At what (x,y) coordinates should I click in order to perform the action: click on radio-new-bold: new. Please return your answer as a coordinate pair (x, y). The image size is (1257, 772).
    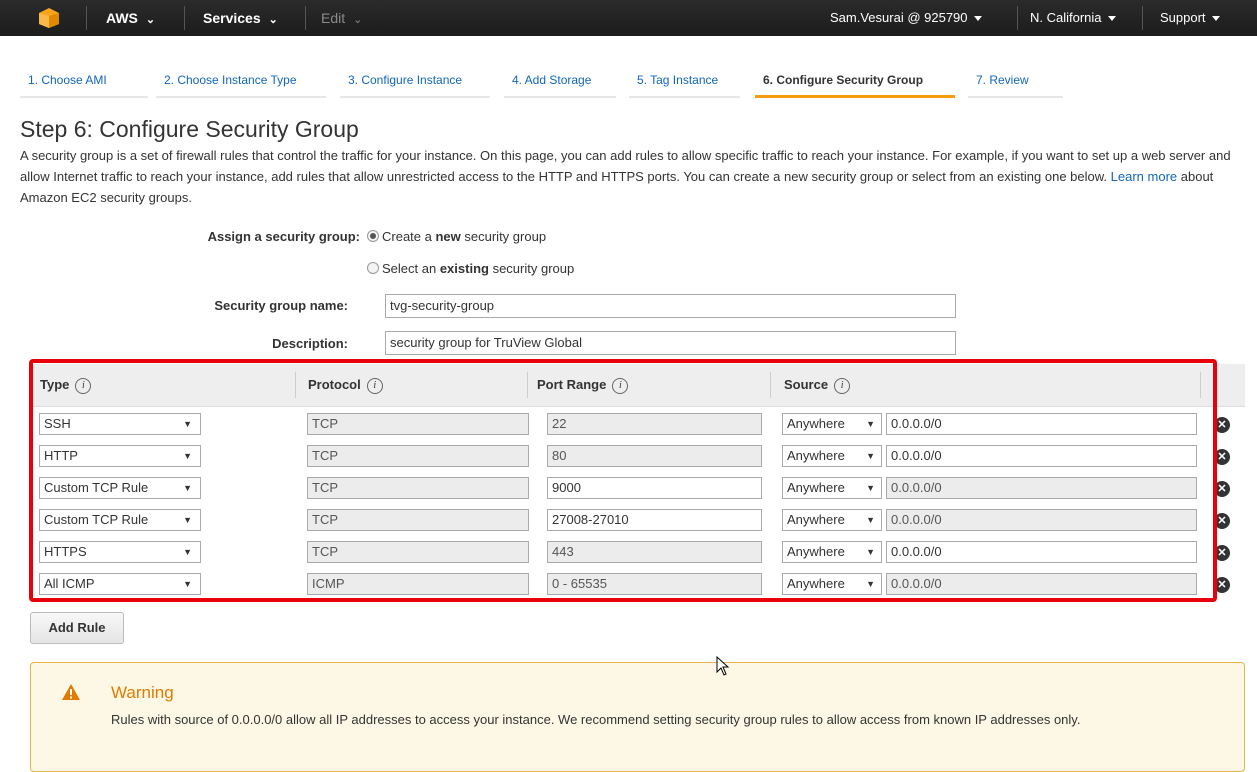
    Looking at the image, I should click on (448, 236).